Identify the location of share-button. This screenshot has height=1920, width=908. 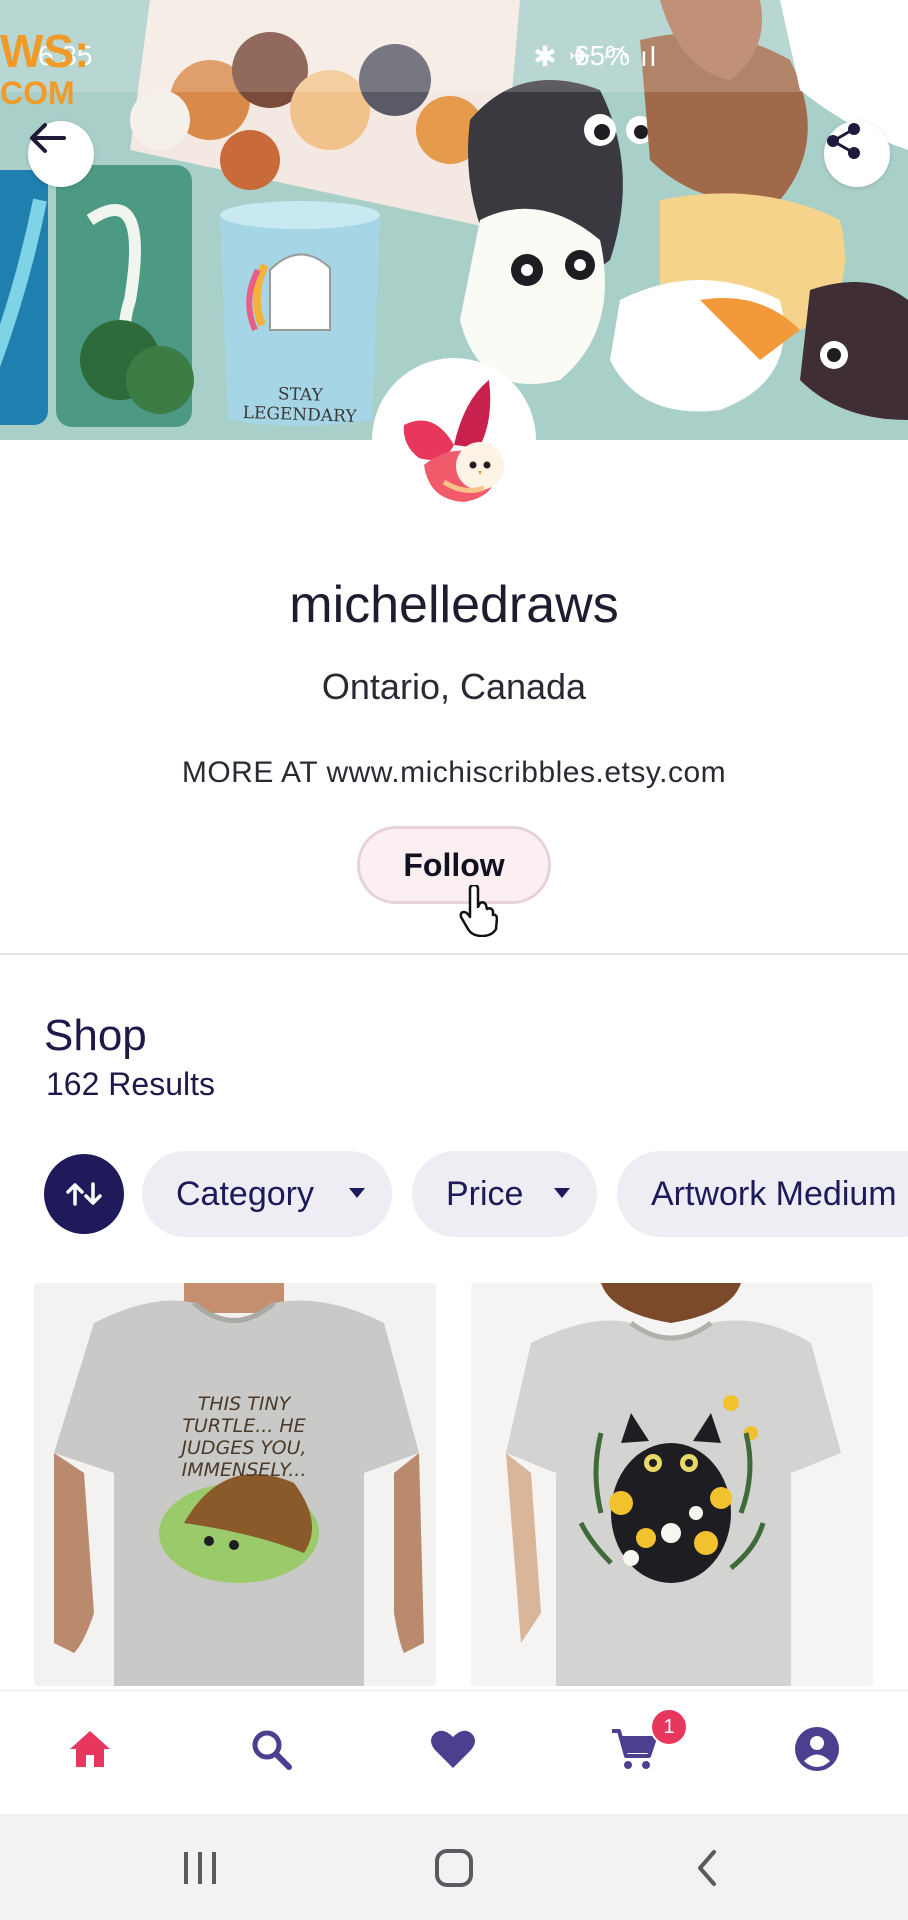
(857, 154).